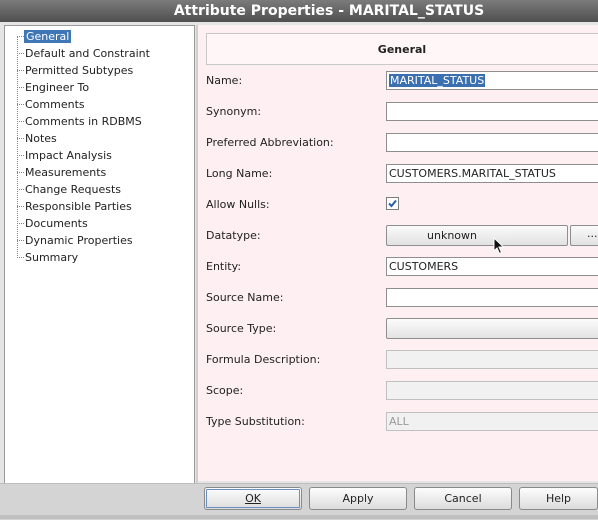  Describe the element at coordinates (234, 111) in the screenshot. I see `synonym-label: Synonym:` at that location.